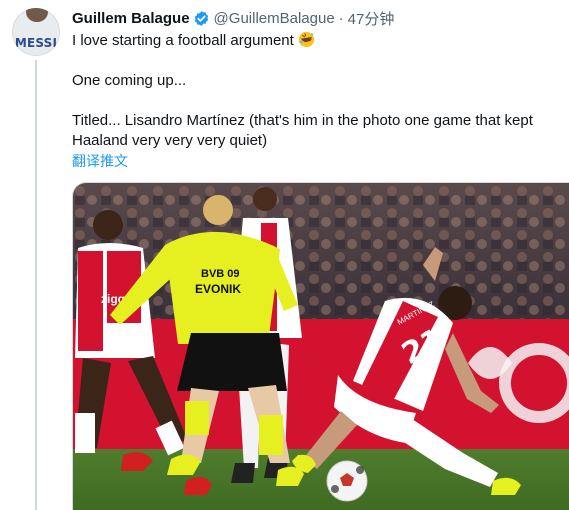  What do you see at coordinates (371, 18) in the screenshot?
I see `tweet-time: 47分钟` at bounding box center [371, 18].